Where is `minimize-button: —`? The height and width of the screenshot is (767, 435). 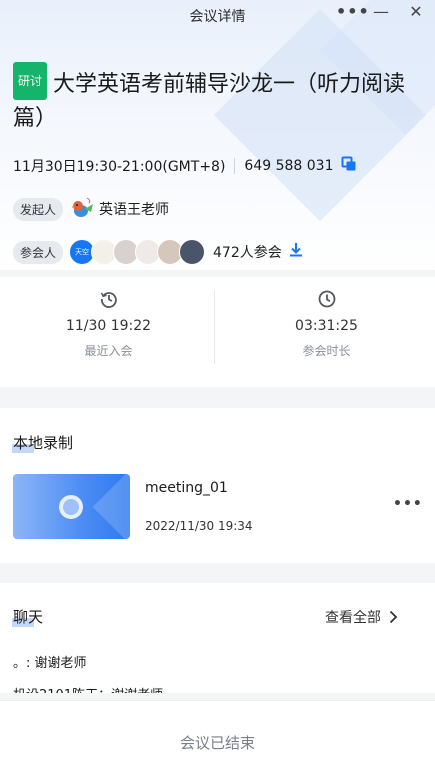 minimize-button: — is located at coordinates (381, 11).